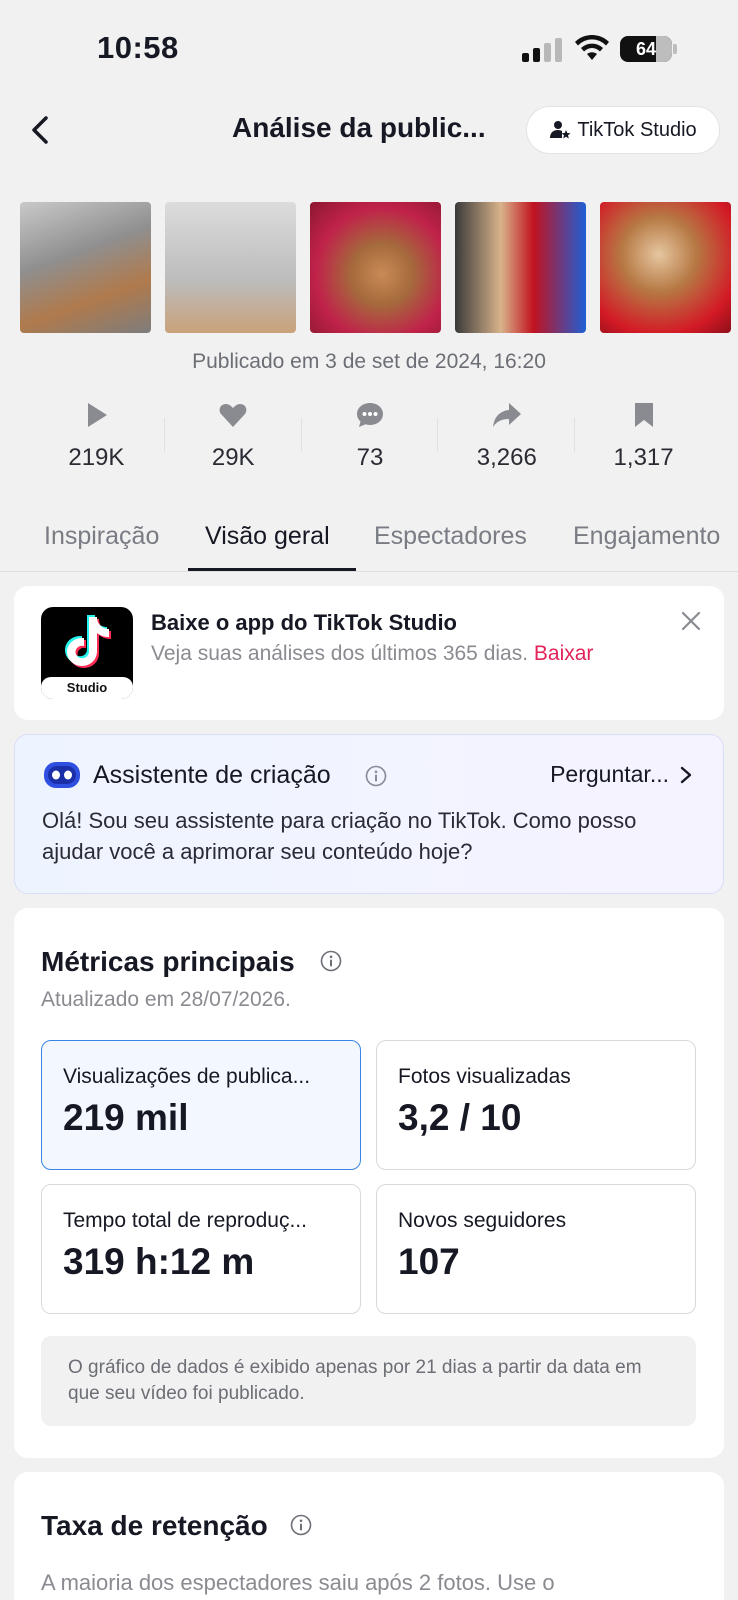 The image size is (738, 1600). I want to click on wifi-icon, so click(592, 47).